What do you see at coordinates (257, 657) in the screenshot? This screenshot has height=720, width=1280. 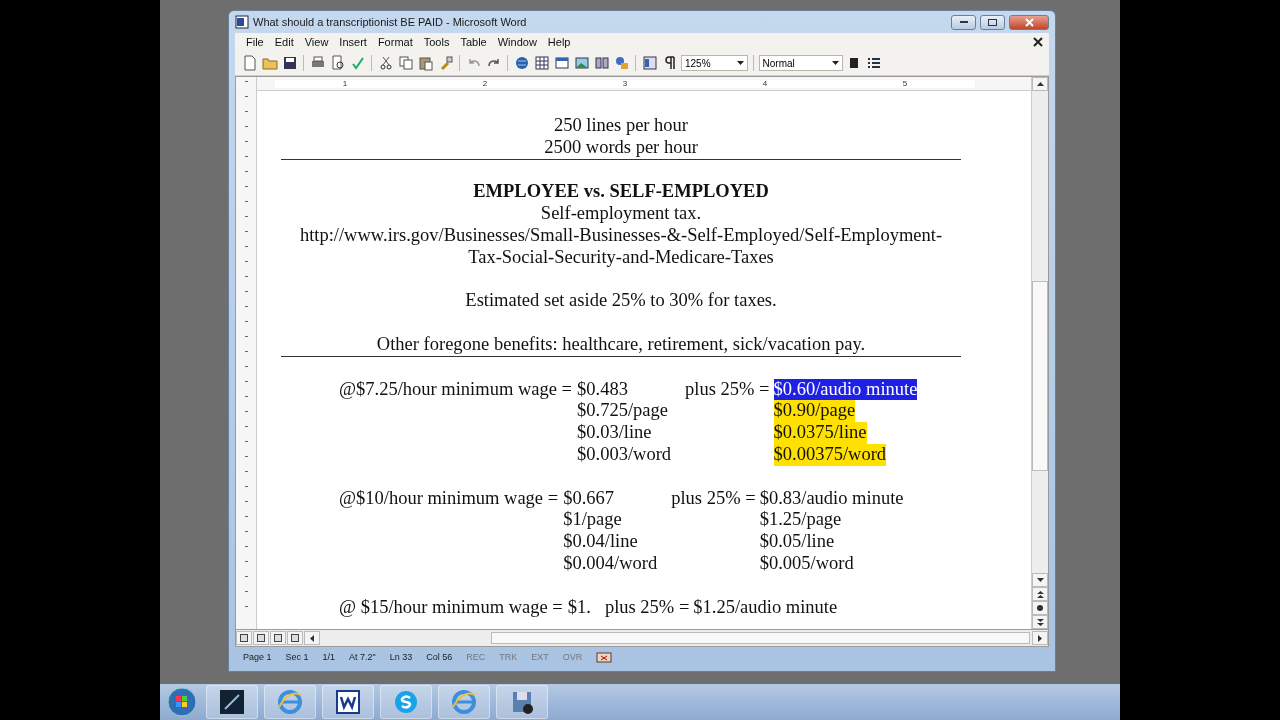 I see `status-field: Page 1` at bounding box center [257, 657].